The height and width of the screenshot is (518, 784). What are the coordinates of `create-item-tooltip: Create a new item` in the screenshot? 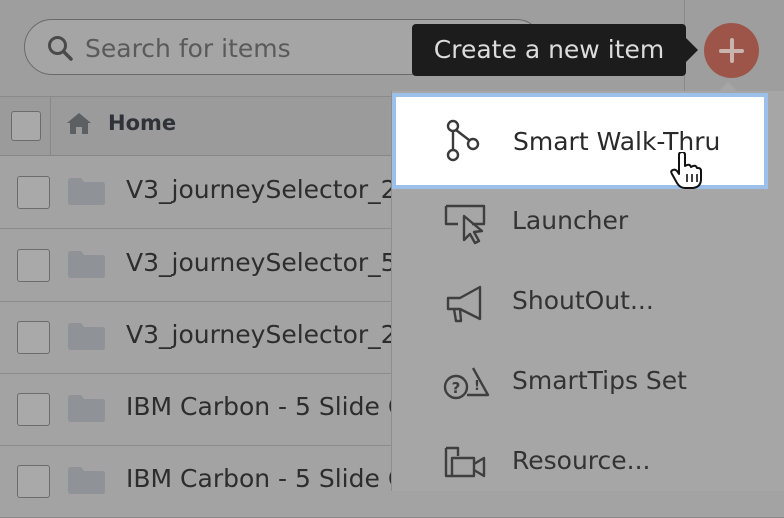 It's located at (555, 50).